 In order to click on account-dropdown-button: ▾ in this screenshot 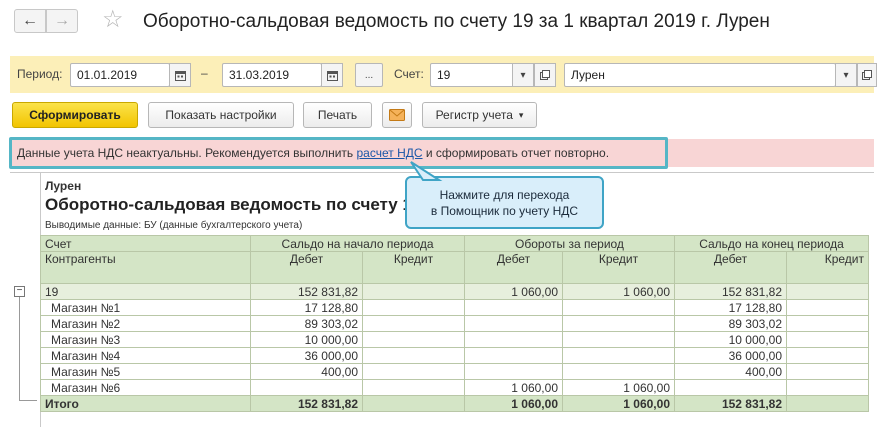, I will do `click(523, 75)`.